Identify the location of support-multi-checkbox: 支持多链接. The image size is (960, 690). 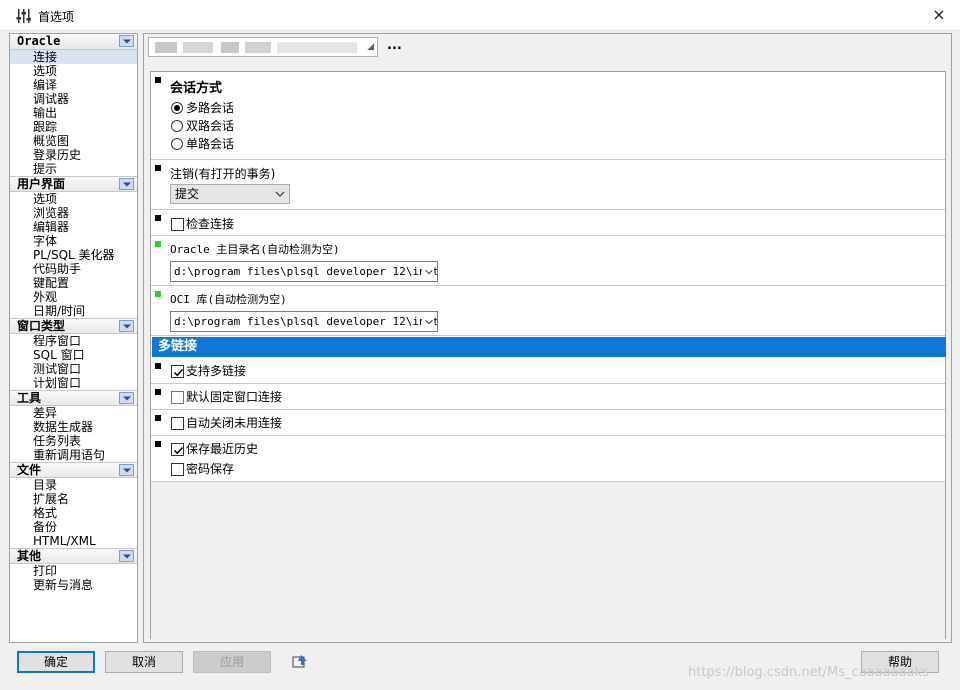
(208, 371).